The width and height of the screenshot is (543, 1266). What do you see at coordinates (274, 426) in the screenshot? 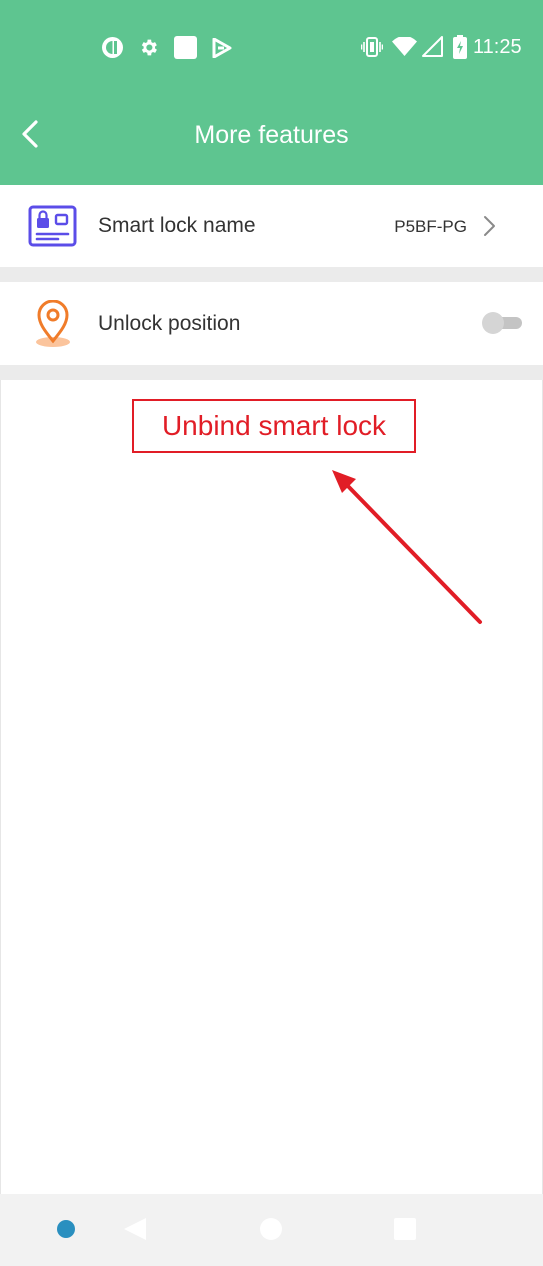
I see `unbind-smart-lock-button: Unbind smart lock` at bounding box center [274, 426].